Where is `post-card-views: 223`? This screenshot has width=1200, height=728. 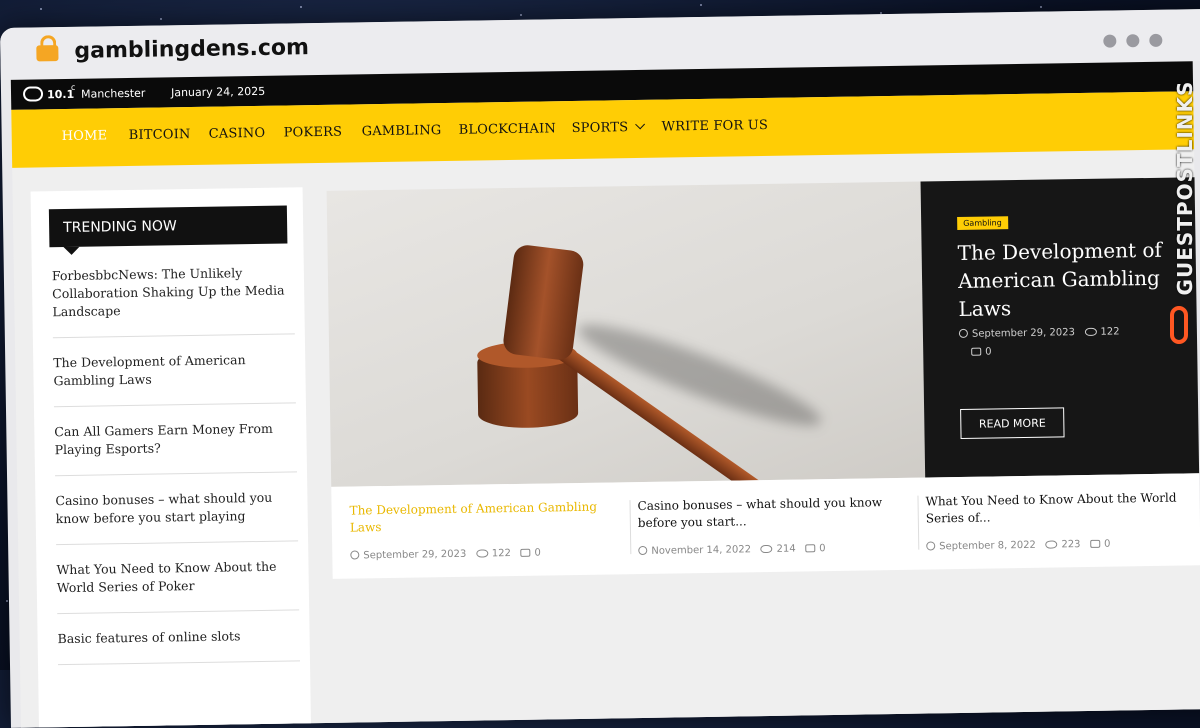 post-card-views: 223 is located at coordinates (1071, 545).